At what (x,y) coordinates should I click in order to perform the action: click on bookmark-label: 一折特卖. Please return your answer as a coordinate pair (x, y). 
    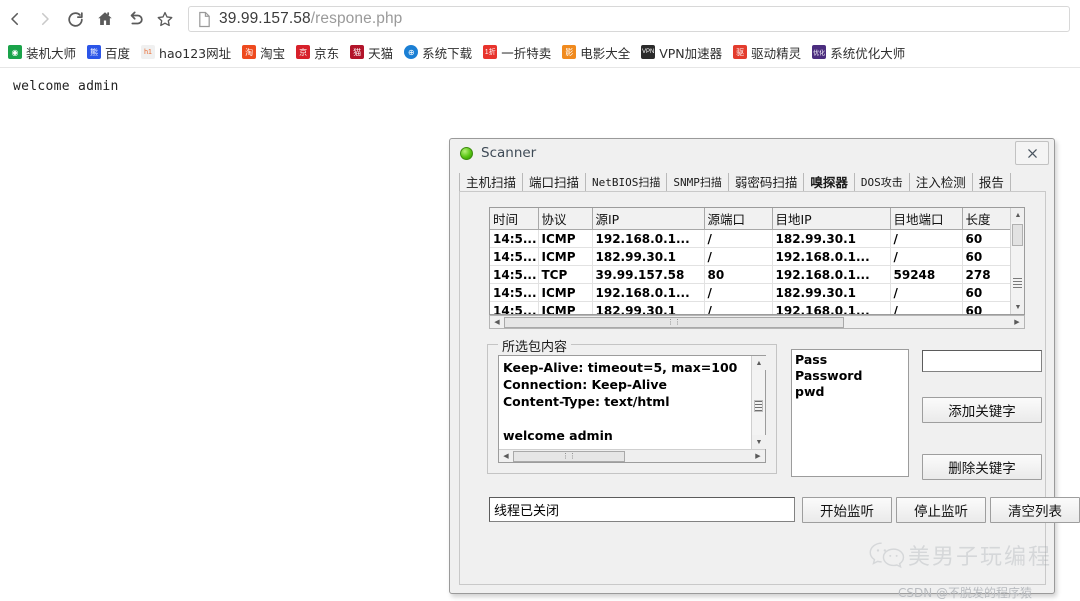
    Looking at the image, I should click on (526, 53).